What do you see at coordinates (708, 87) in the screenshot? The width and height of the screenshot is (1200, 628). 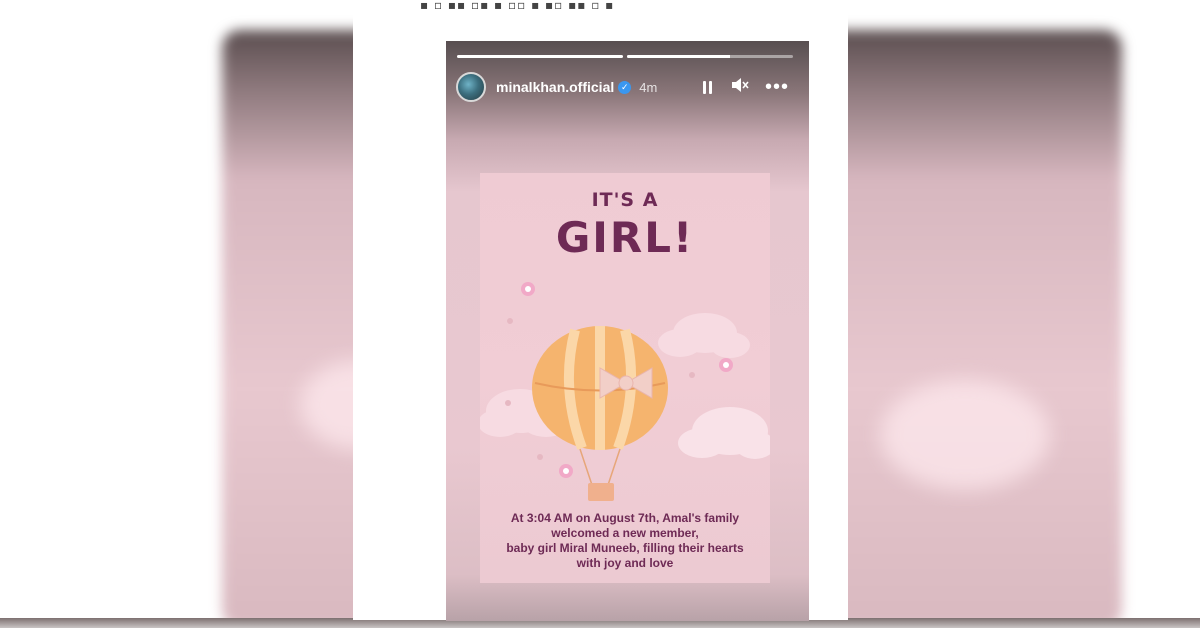 I see `pause-icon` at bounding box center [708, 87].